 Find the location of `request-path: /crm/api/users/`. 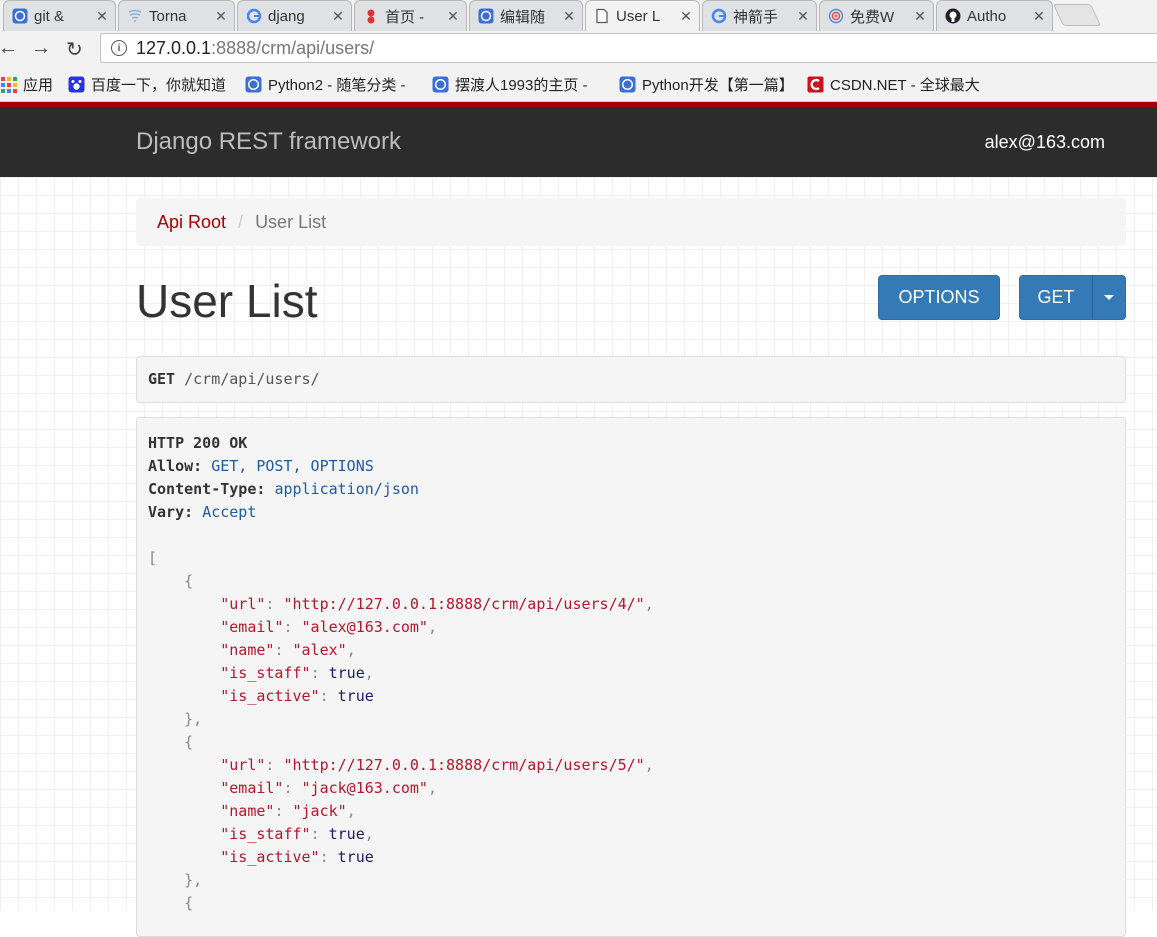

request-path: /crm/api/users/ is located at coordinates (252, 379).